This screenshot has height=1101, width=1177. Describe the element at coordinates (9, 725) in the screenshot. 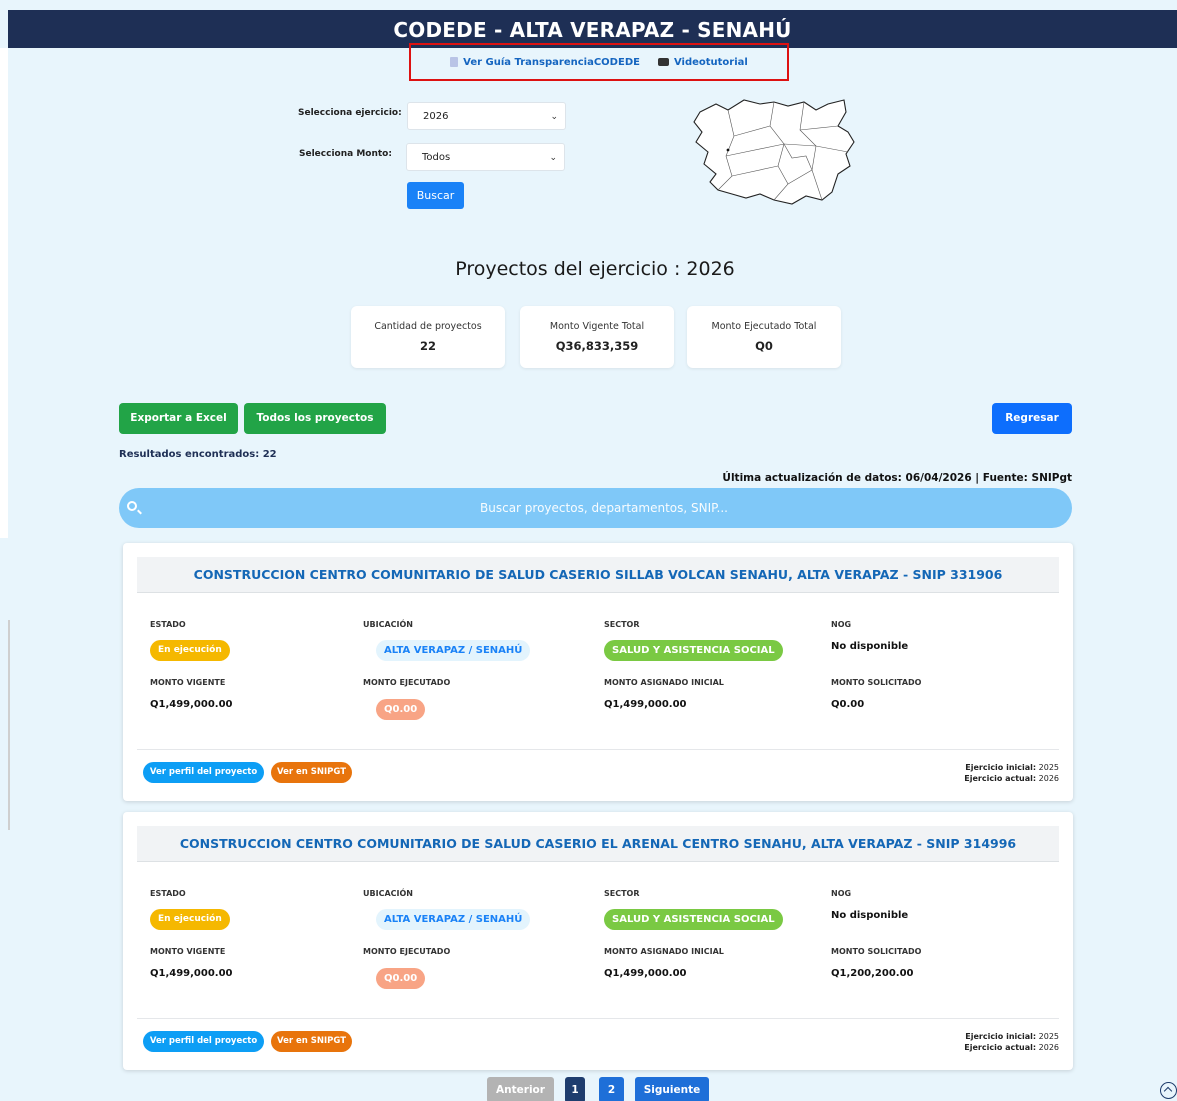

I see `left-edge-mark` at that location.